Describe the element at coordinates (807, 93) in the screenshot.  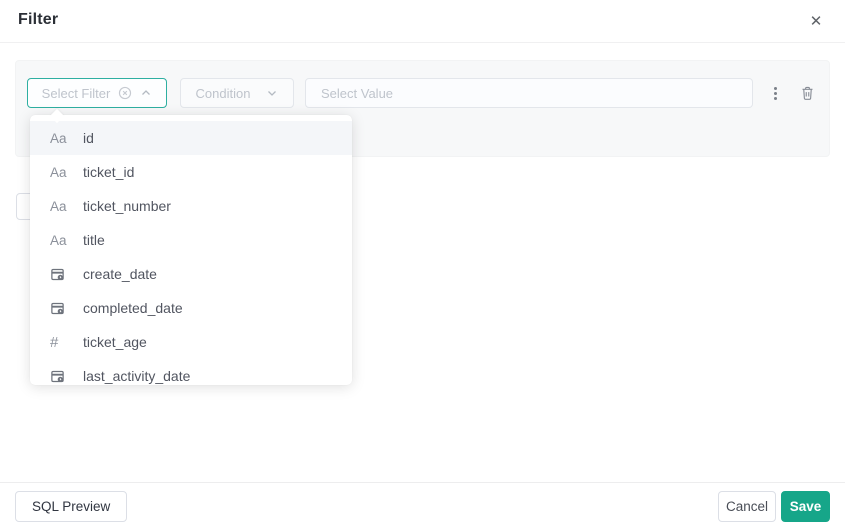
I see `trash-icon` at that location.